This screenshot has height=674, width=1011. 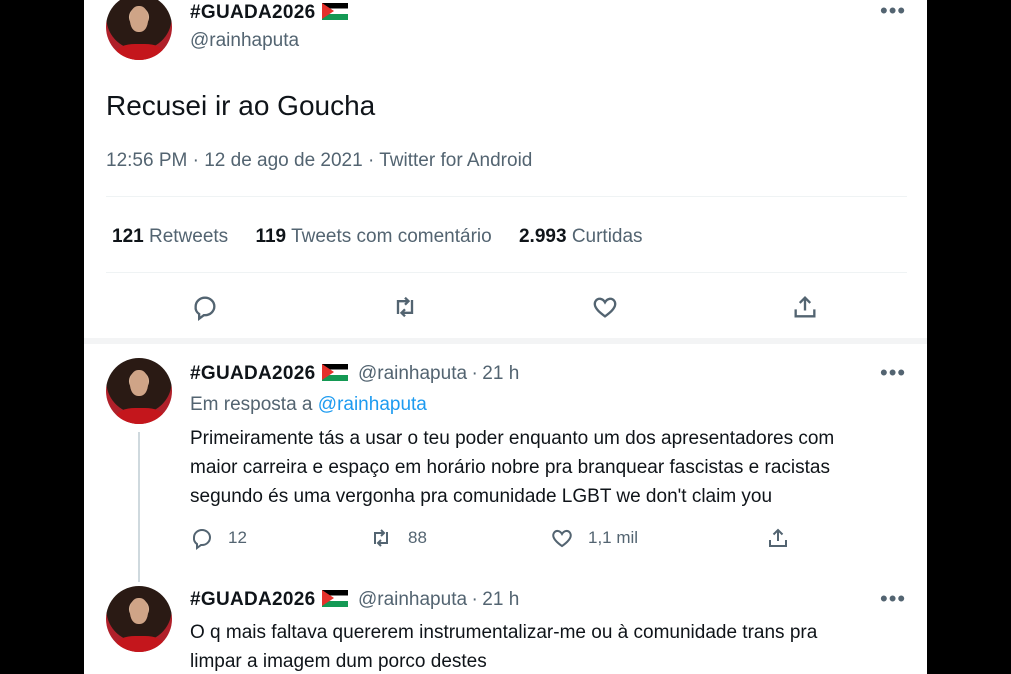 What do you see at coordinates (251, 404) in the screenshot?
I see `replying-to-prefix: Em resposta a` at bounding box center [251, 404].